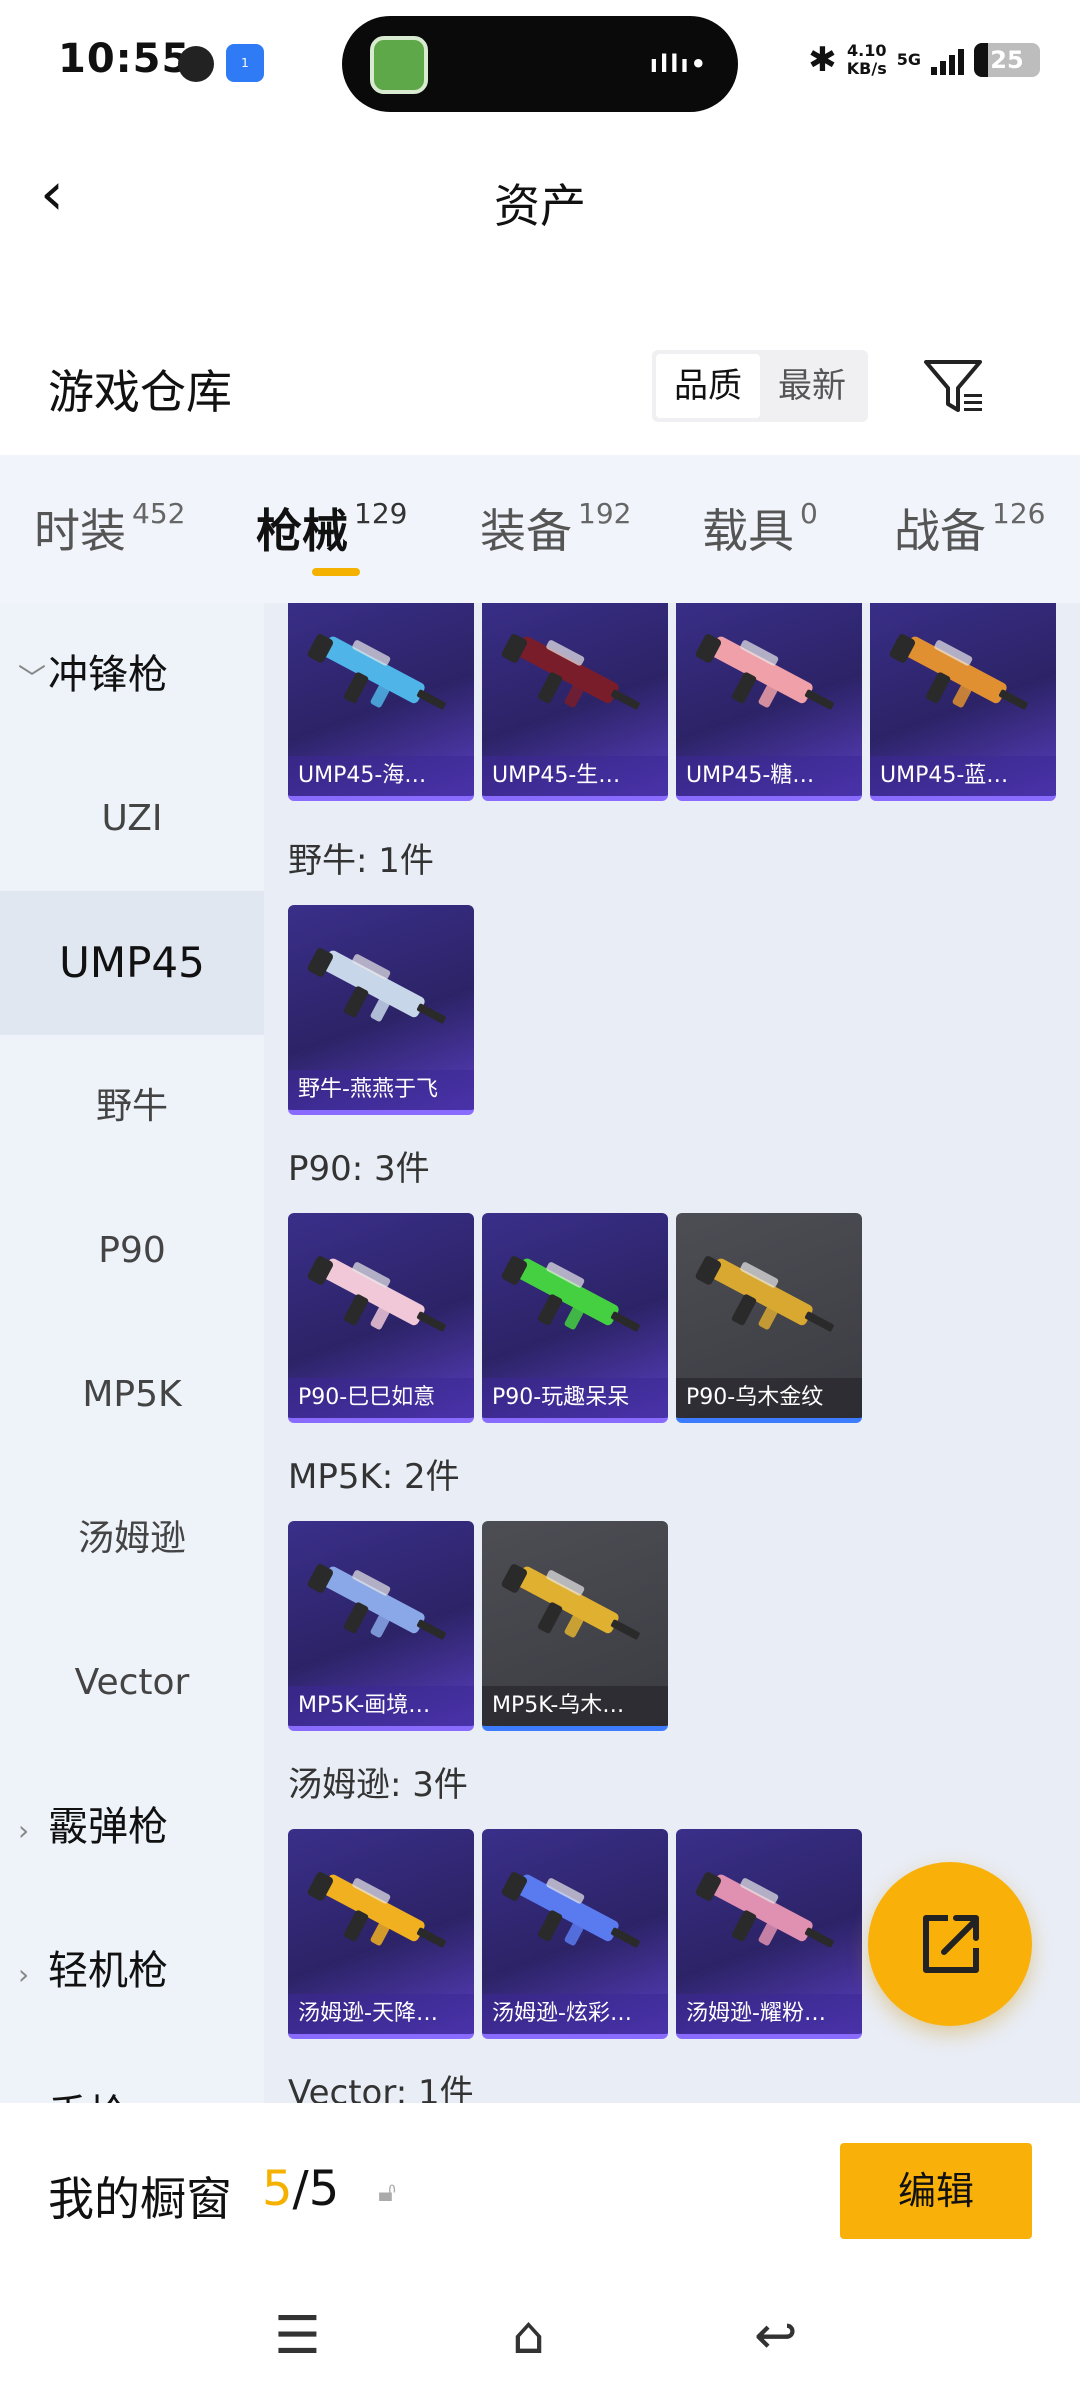 The width and height of the screenshot is (1080, 2400). What do you see at coordinates (381, 2088) in the screenshot?
I see `section-heading: Vector: 1件` at bounding box center [381, 2088].